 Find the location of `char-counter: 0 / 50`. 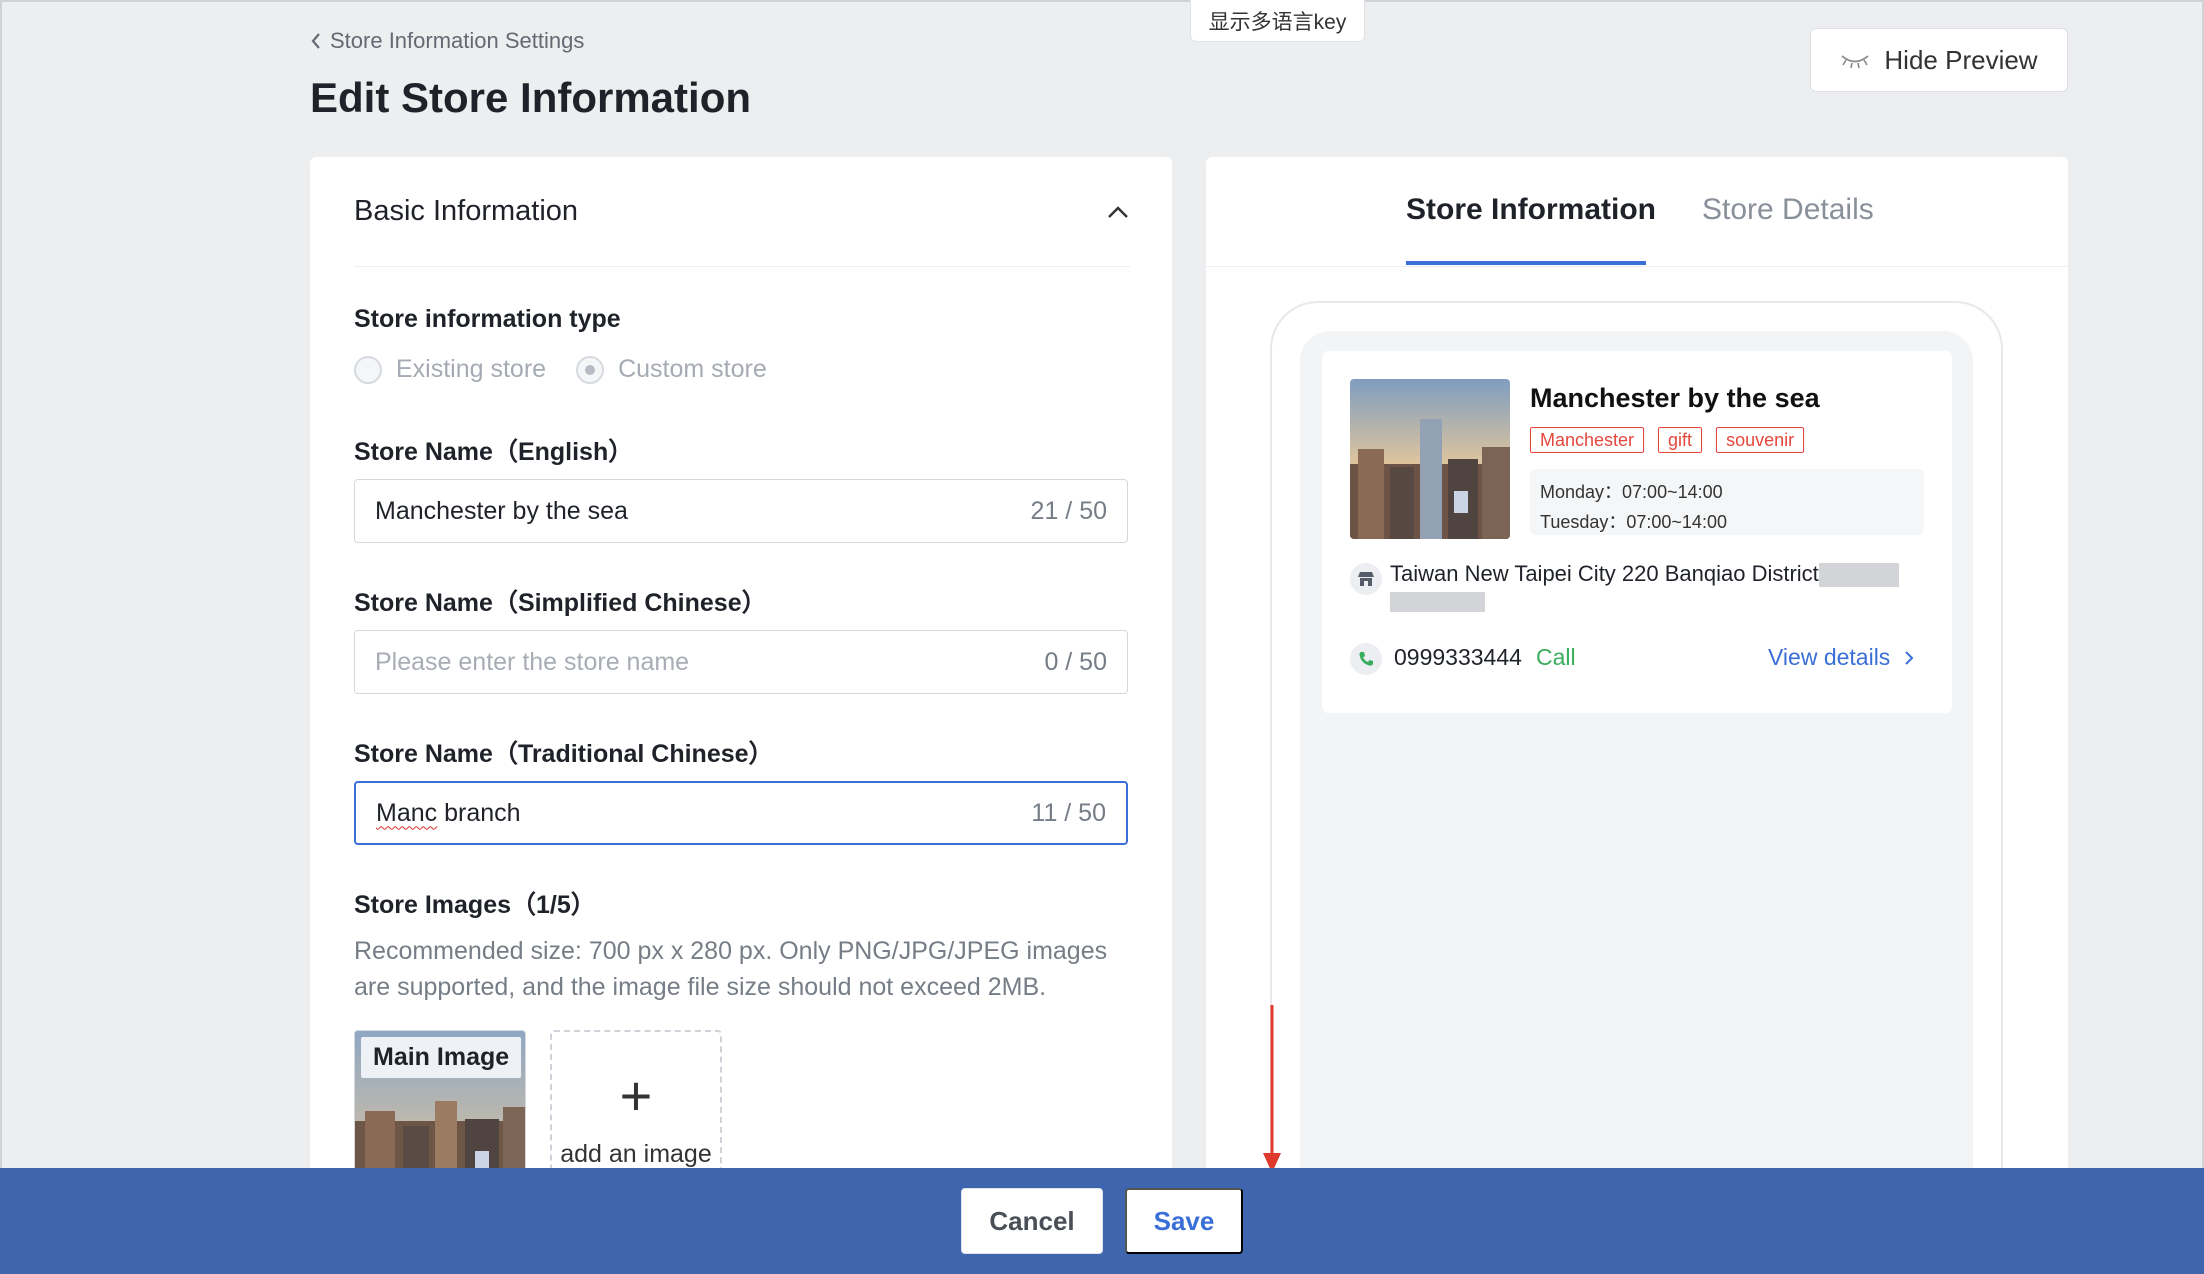

char-counter: 0 / 50 is located at coordinates (1075, 661).